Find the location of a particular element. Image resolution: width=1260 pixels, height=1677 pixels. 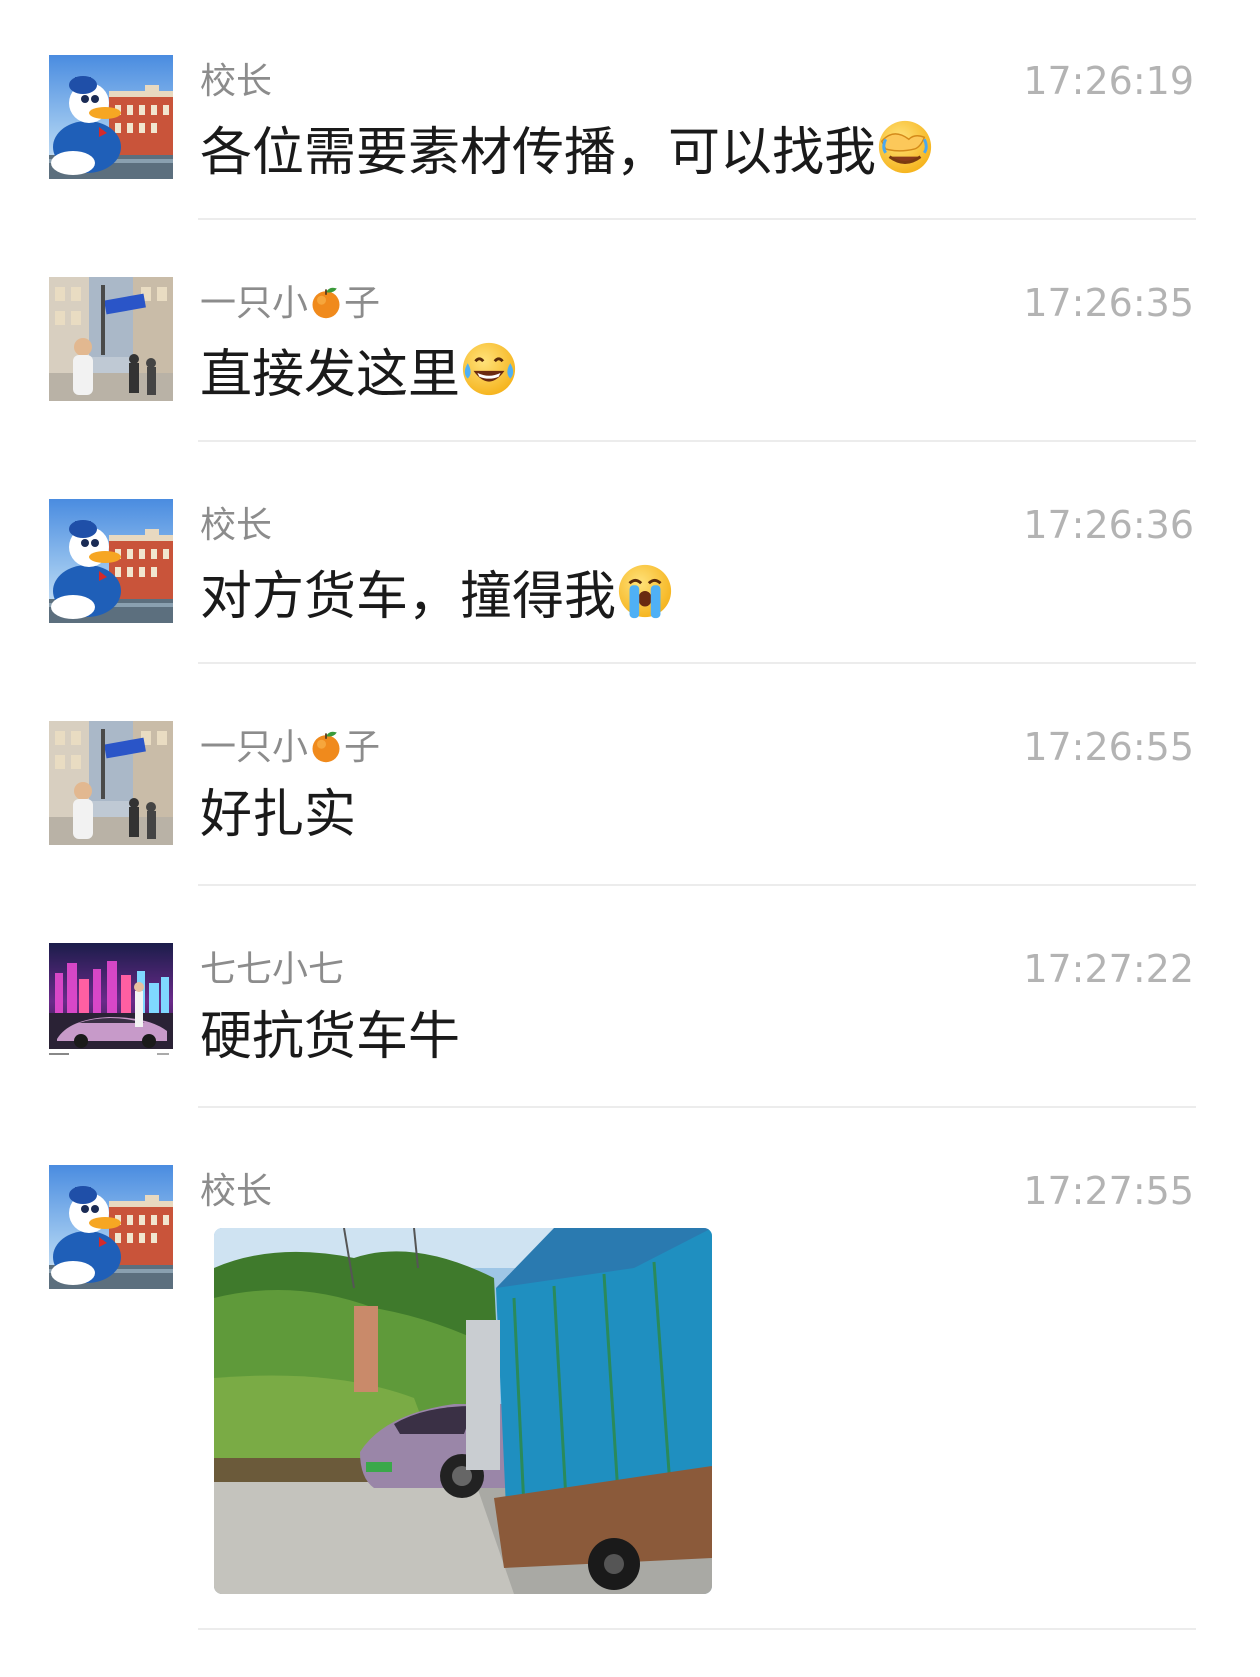

message-time: 17:27:55 is located at coordinates (1108, 1191).